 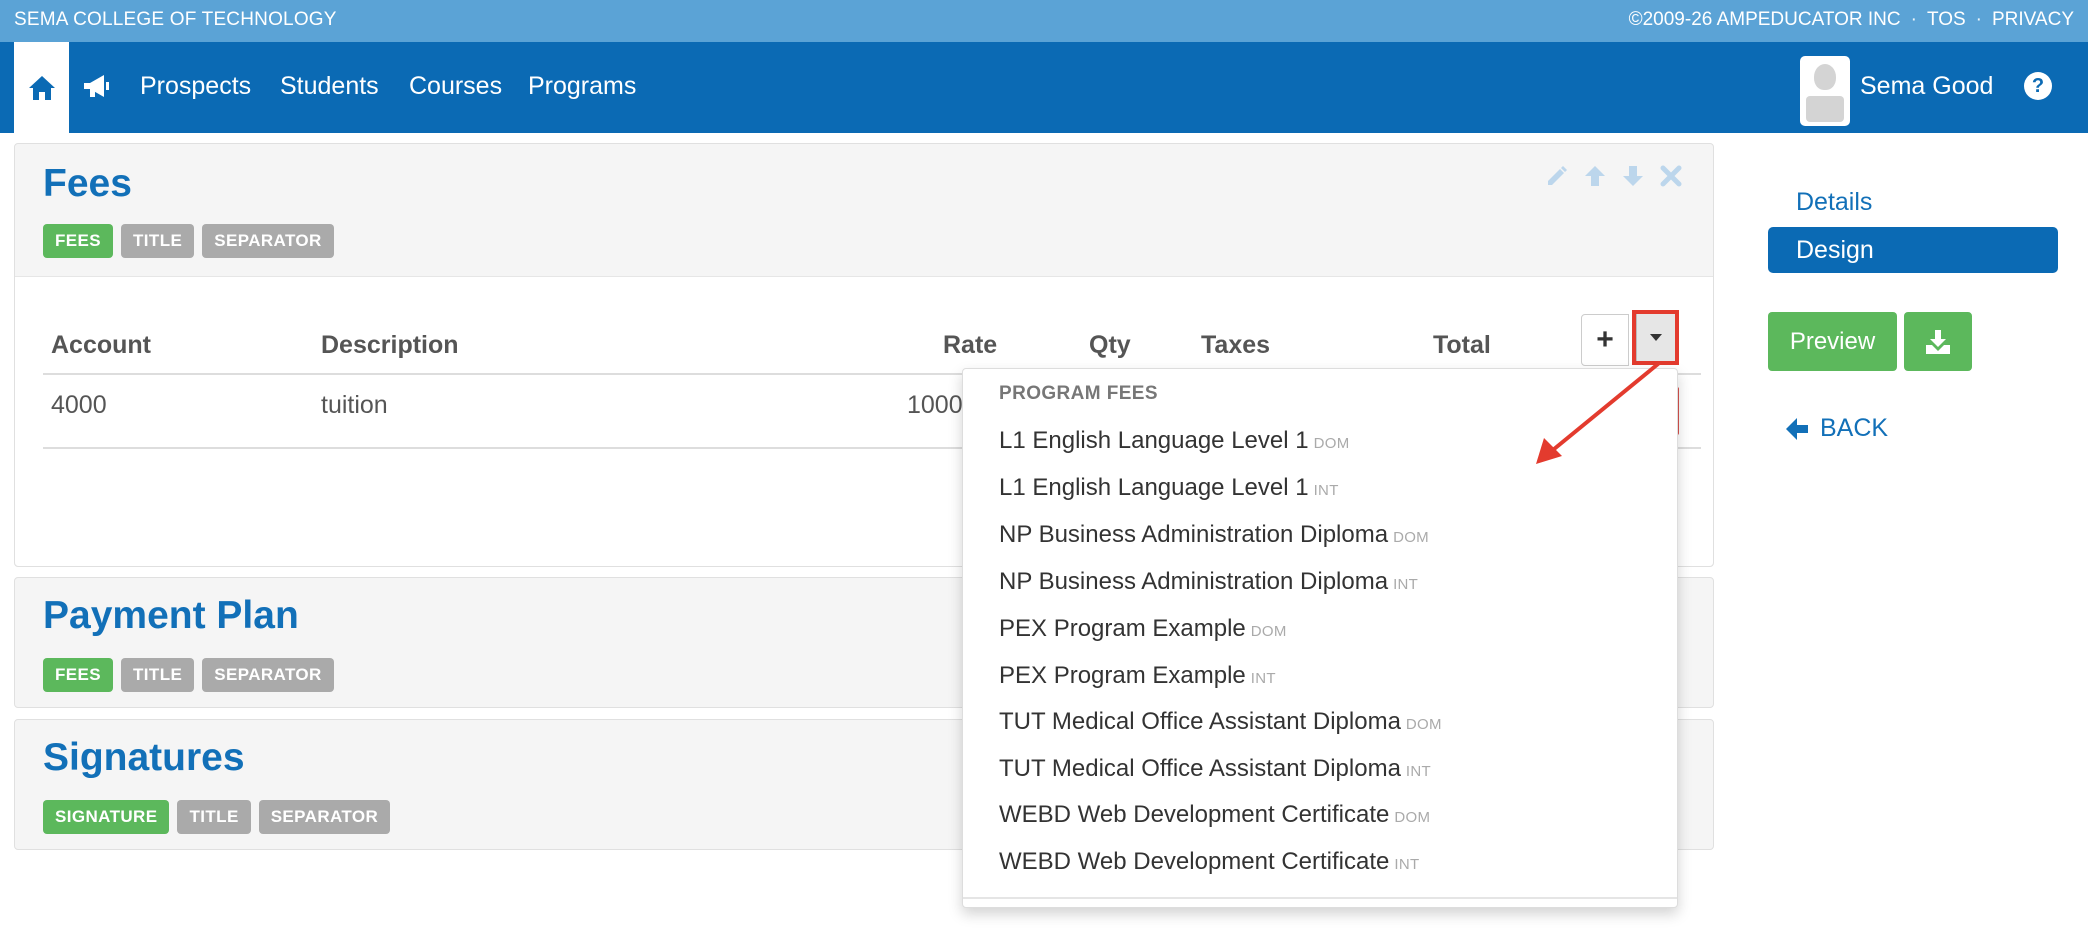 I want to click on dropdown-item: WEBD Web Development Certificate DOM, so click(x=1214, y=815).